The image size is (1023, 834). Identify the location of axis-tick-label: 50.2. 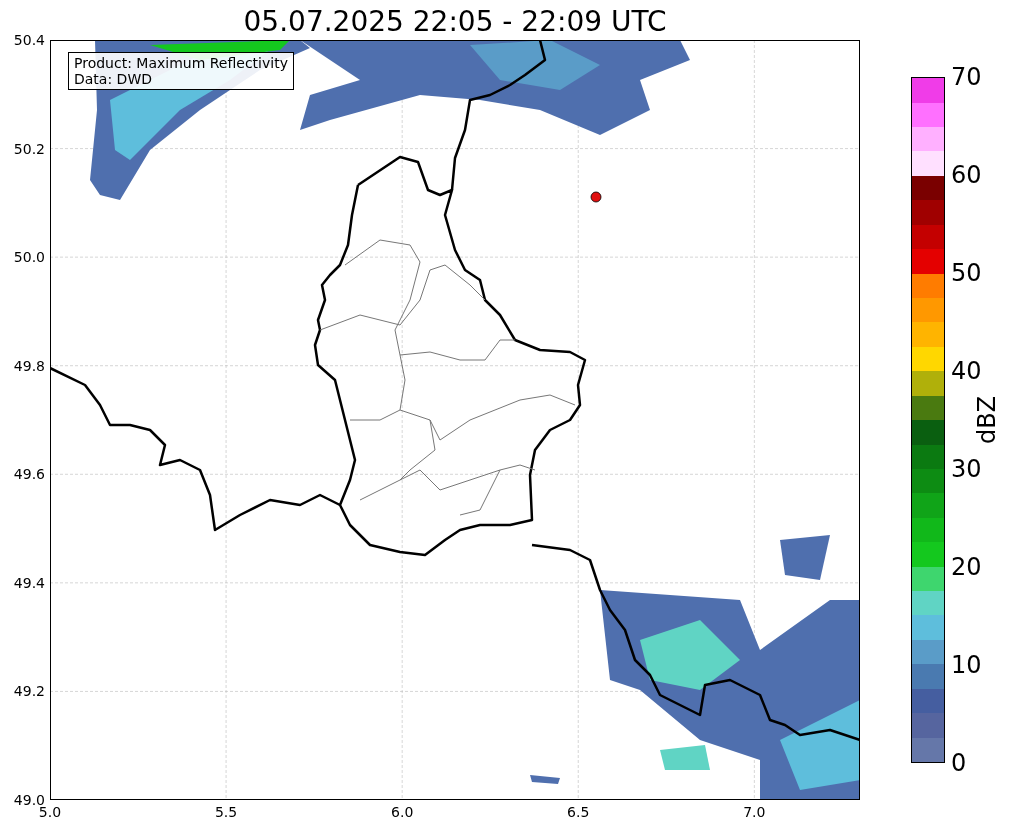
(29, 148).